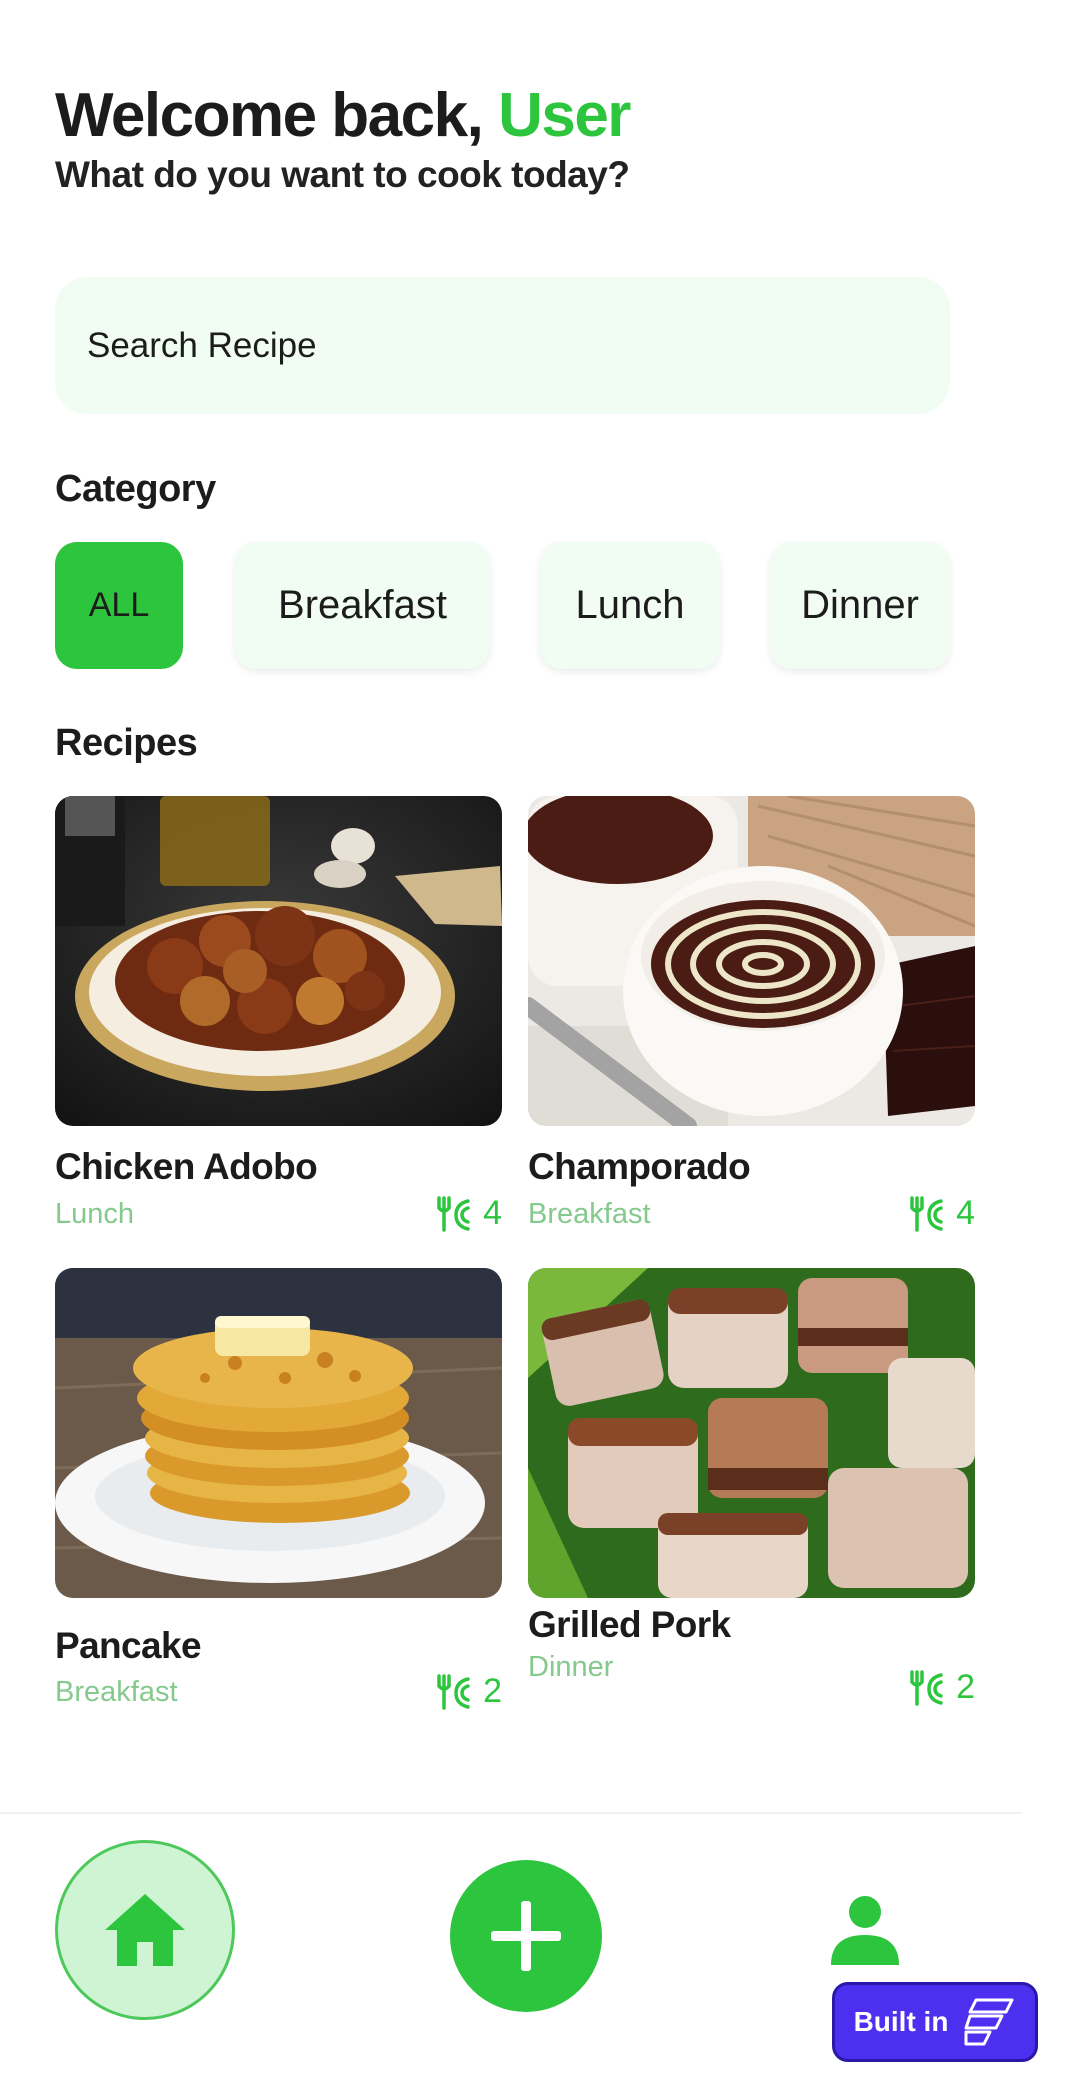 This screenshot has height=2084, width=1080. I want to click on recipe-card: Pancake Breakfast 2, so click(278, 1489).